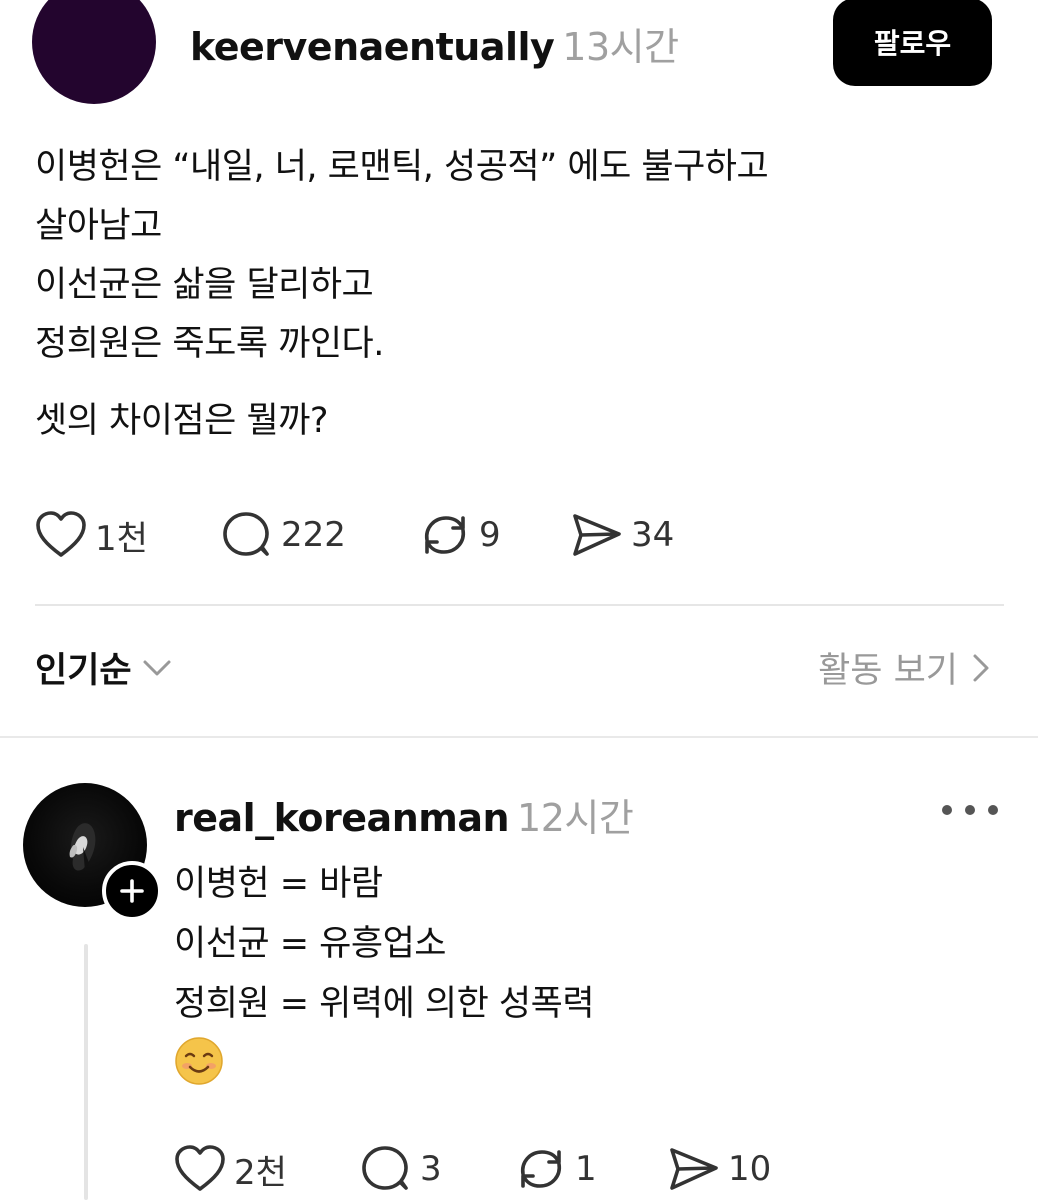 Image resolution: width=1038 pixels, height=1200 pixels. I want to click on post-text-line: 살아남고, so click(98, 226).